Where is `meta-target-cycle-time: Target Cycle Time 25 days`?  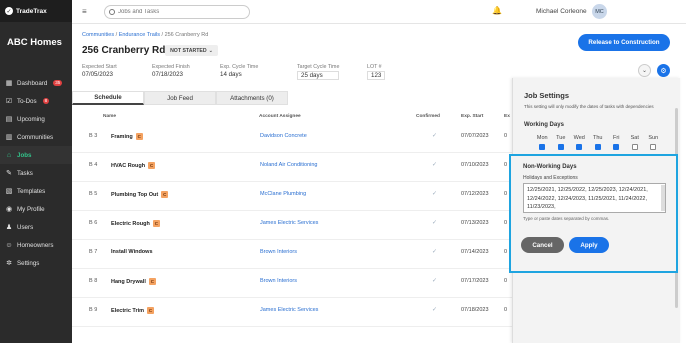 meta-target-cycle-time: Target Cycle Time 25 days is located at coordinates (318, 72).